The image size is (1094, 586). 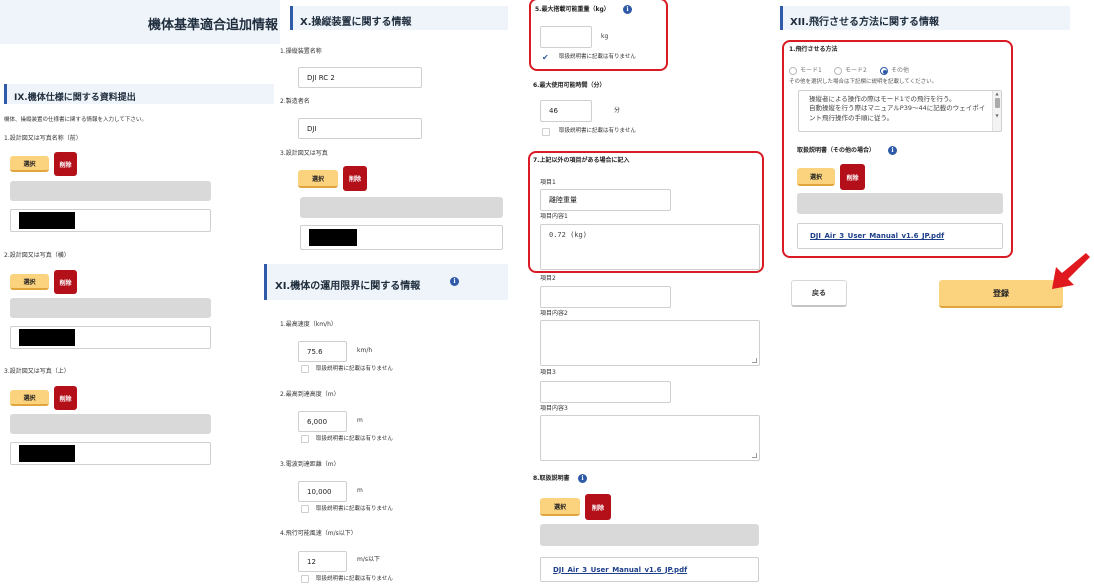 What do you see at coordinates (322, 351) in the screenshot?
I see `max-speed-input: 75.6` at bounding box center [322, 351].